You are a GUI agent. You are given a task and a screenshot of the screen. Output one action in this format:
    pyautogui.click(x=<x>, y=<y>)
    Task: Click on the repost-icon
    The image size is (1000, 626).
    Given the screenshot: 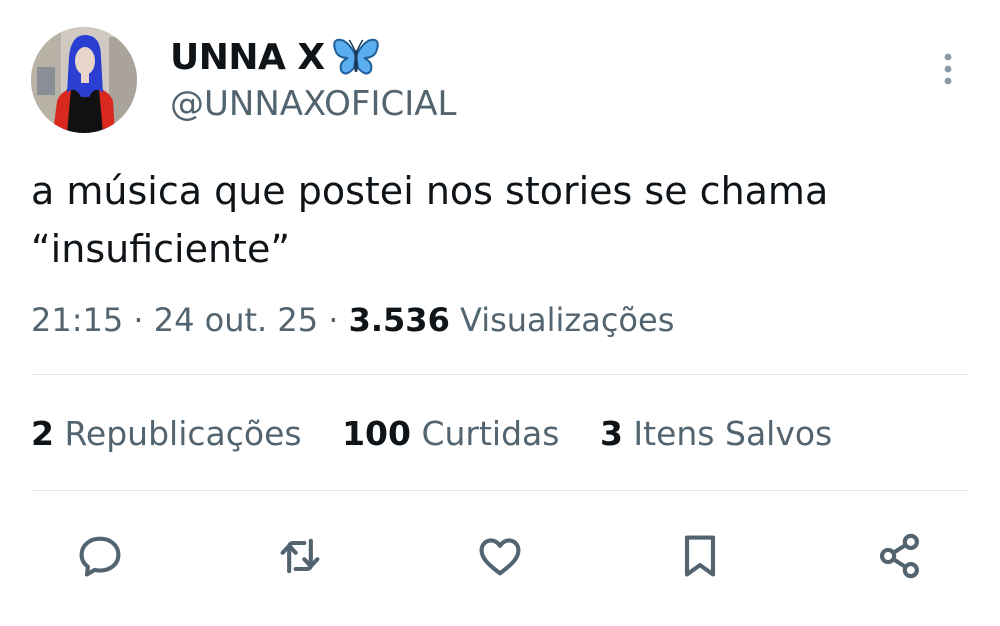 What is the action you would take?
    pyautogui.click(x=300, y=556)
    